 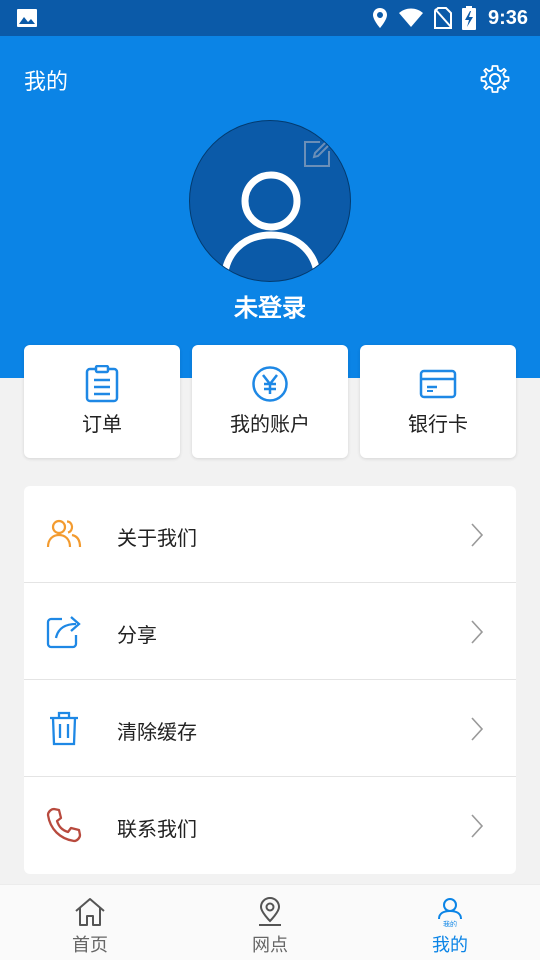 I want to click on my-account-card: 我的账户, so click(x=270, y=401).